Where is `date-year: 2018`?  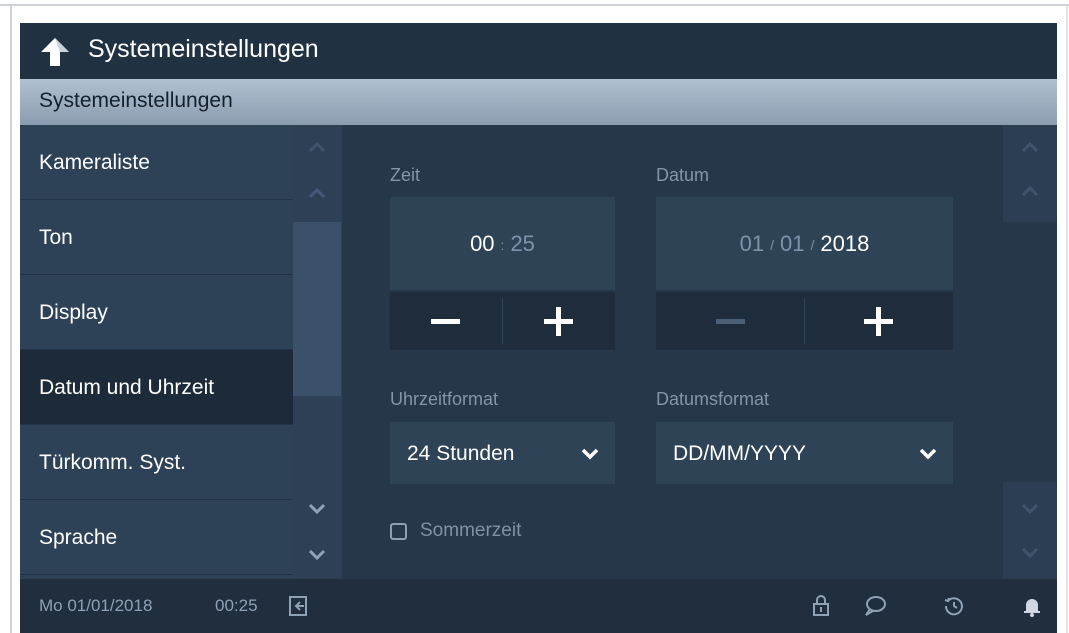
date-year: 2018 is located at coordinates (844, 243).